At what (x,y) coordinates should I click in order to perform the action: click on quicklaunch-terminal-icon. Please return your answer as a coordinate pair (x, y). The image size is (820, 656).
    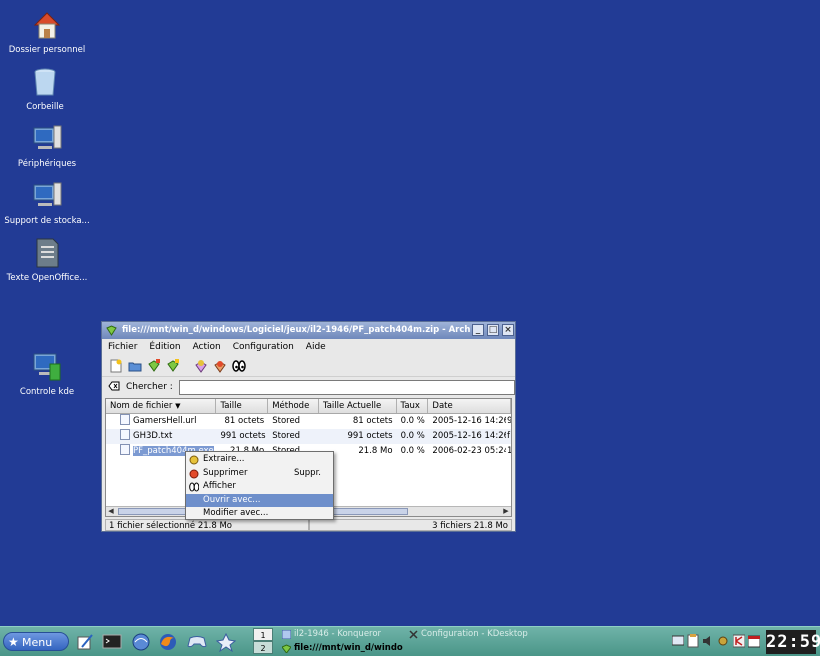
    Looking at the image, I should click on (112, 642).